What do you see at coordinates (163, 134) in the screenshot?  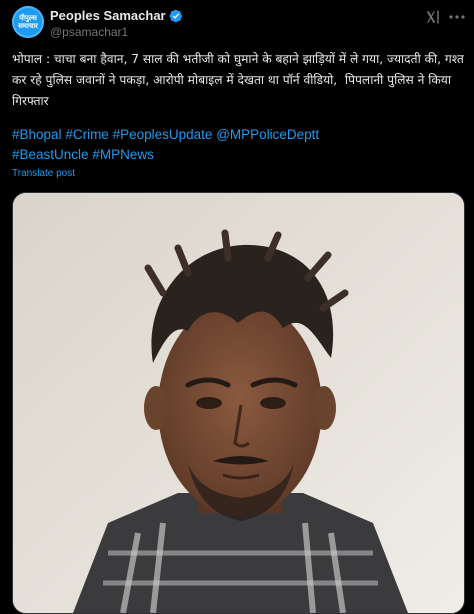 I see `hashtag-peoplesupdate: #PeoplesUpdate` at bounding box center [163, 134].